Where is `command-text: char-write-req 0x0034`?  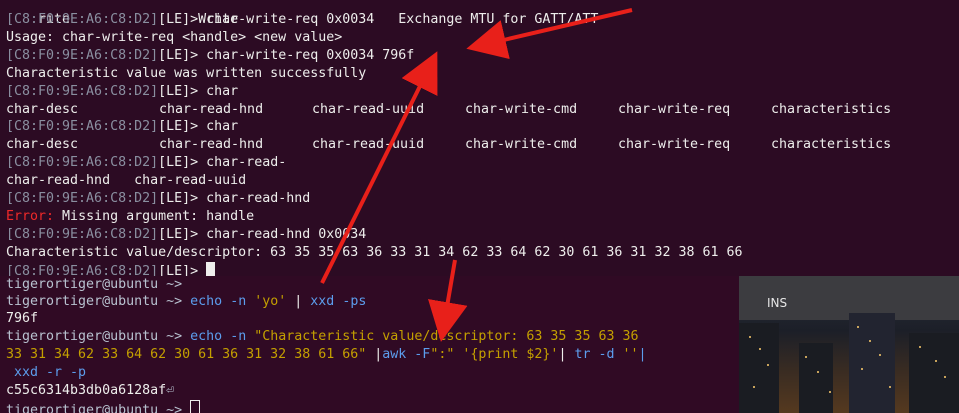 command-text: char-write-req 0x0034 is located at coordinates (290, 19).